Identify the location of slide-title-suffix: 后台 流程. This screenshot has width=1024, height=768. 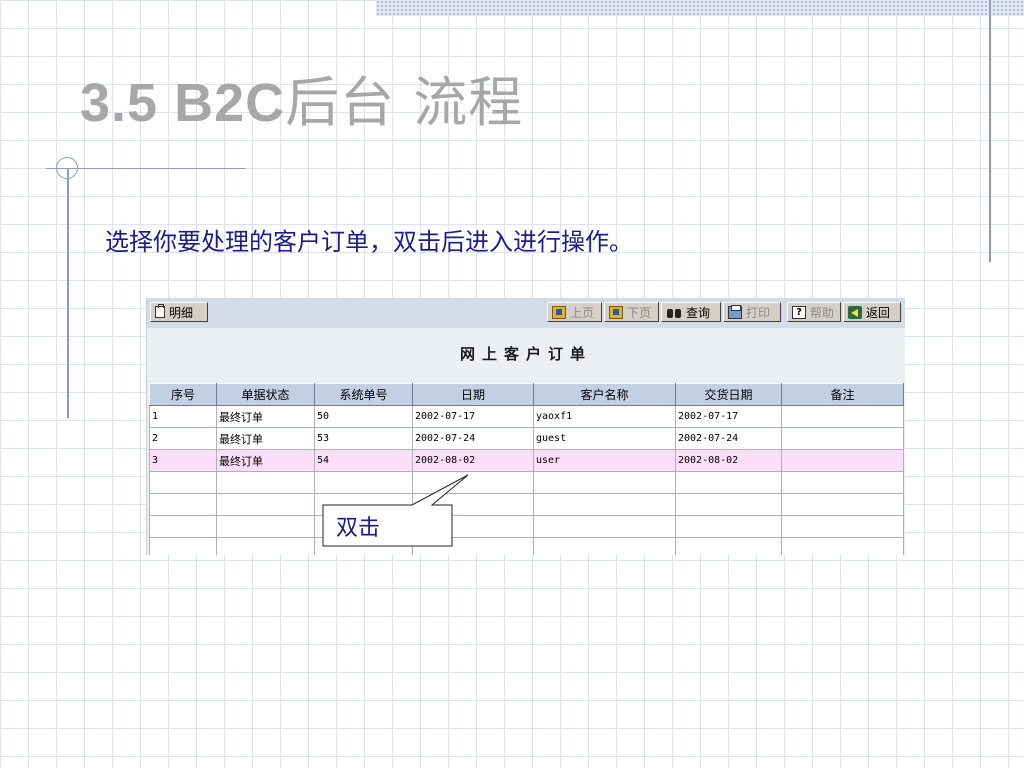
(404, 102).